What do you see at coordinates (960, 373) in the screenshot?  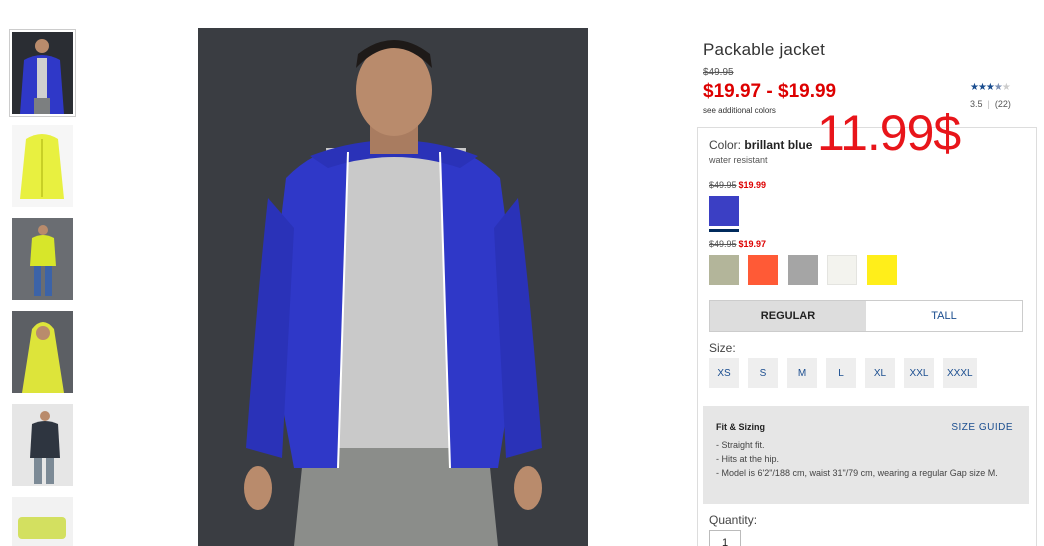 I see `size-button-xxxl: XXXL` at bounding box center [960, 373].